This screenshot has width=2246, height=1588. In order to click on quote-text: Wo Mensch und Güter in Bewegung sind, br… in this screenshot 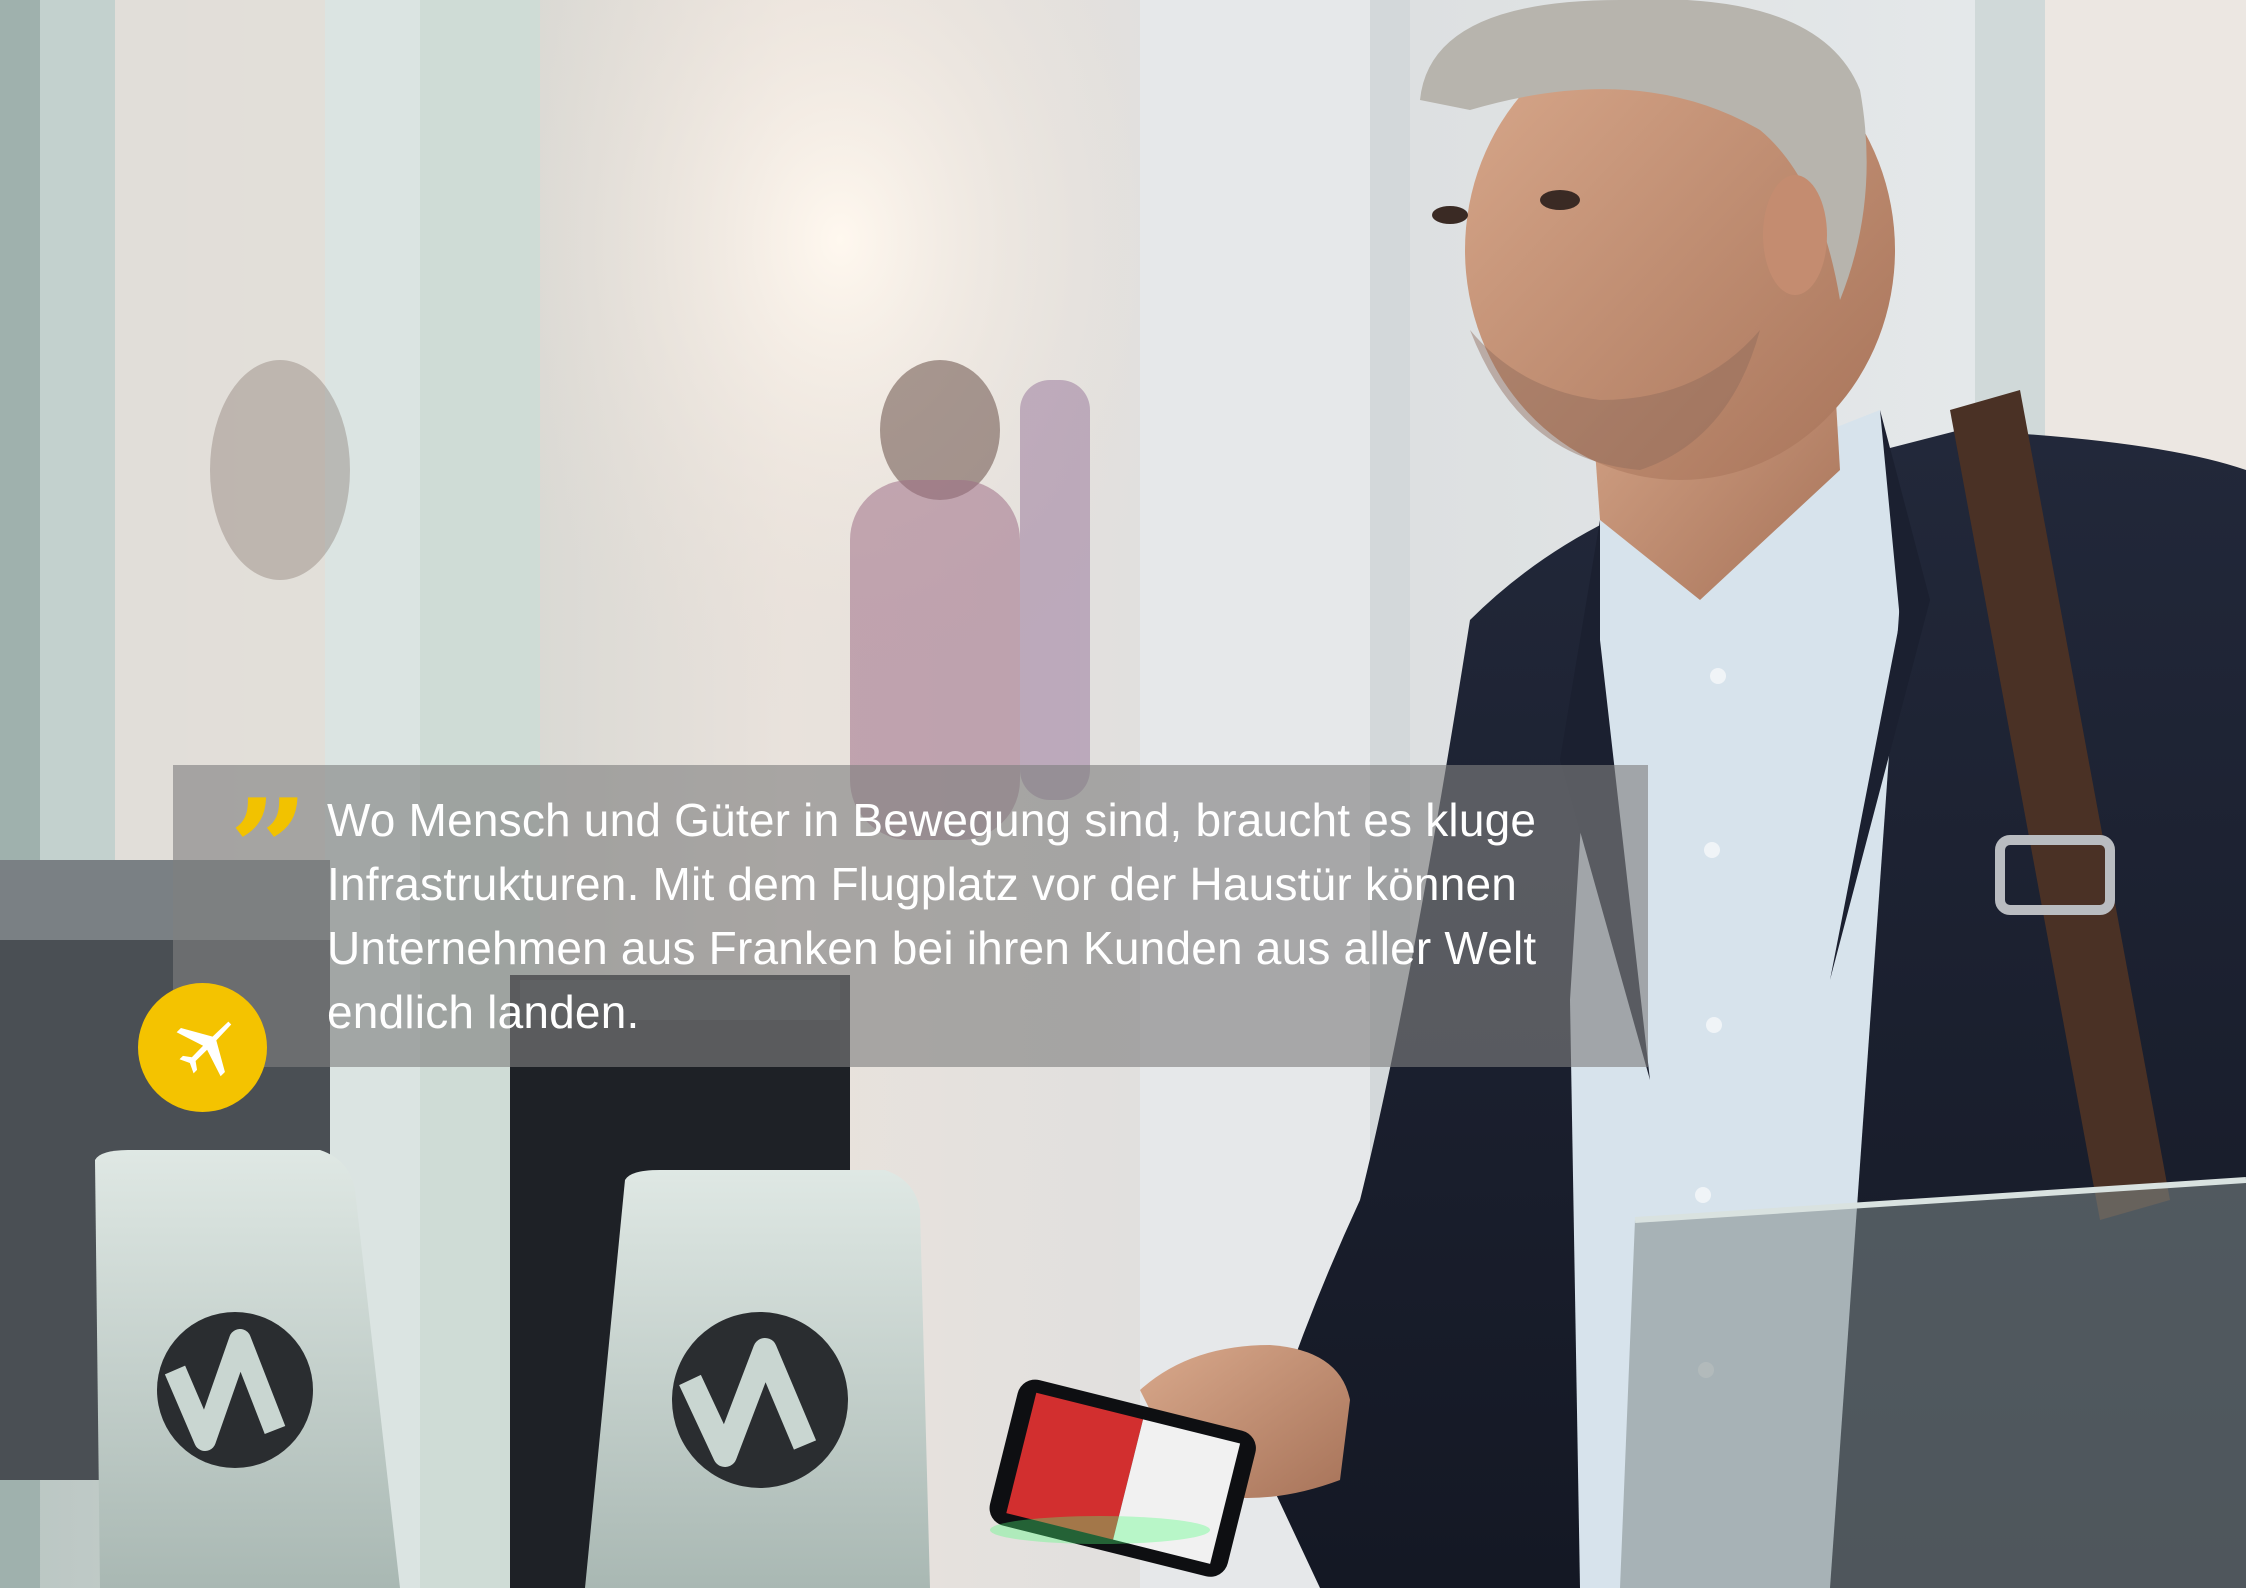, I will do `click(932, 916)`.